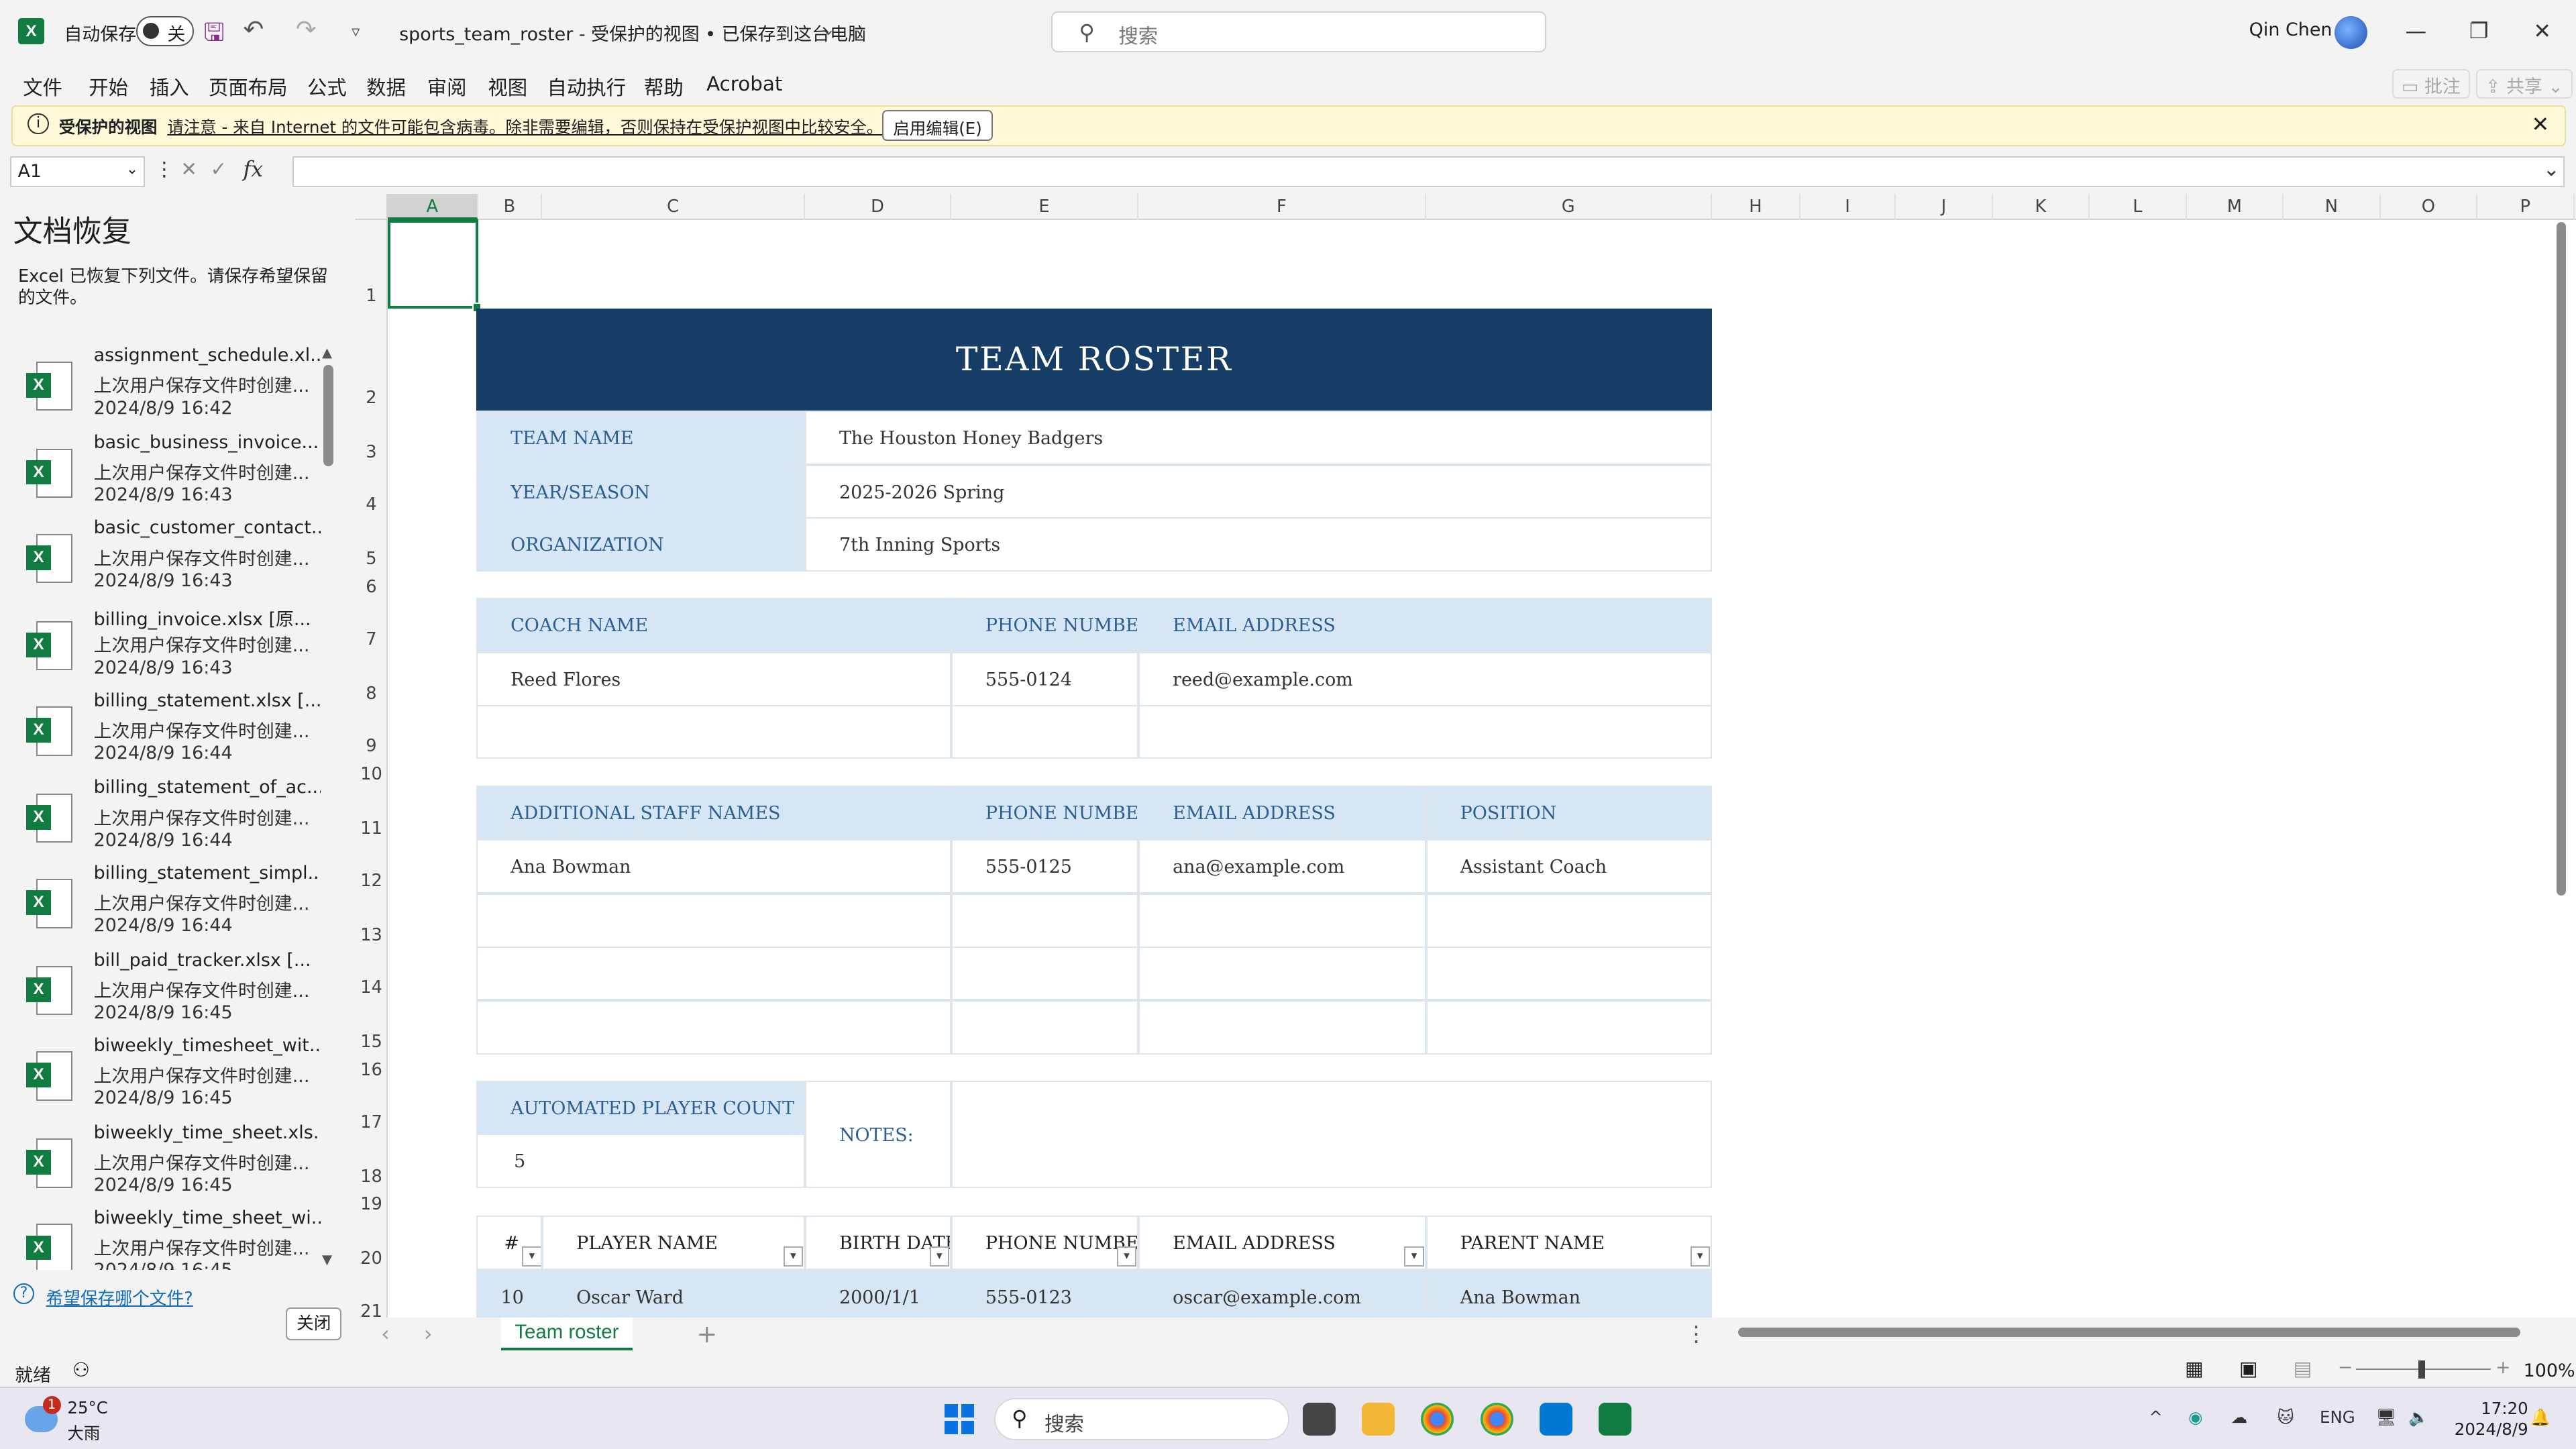 This screenshot has height=1449, width=2576. What do you see at coordinates (2540, 1417) in the screenshot?
I see `notification-bell-icon: 🔔` at bounding box center [2540, 1417].